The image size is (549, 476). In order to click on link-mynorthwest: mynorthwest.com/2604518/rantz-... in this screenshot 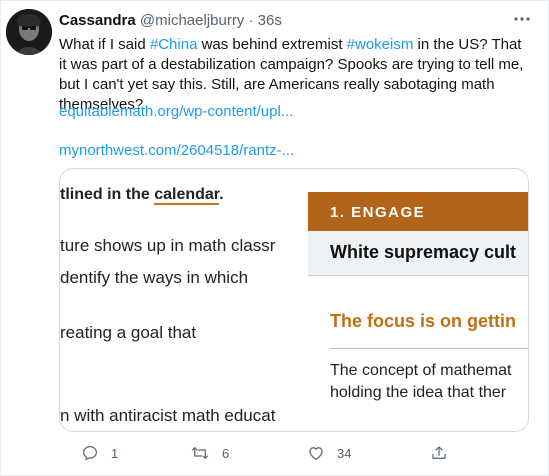, I will do `click(176, 150)`.